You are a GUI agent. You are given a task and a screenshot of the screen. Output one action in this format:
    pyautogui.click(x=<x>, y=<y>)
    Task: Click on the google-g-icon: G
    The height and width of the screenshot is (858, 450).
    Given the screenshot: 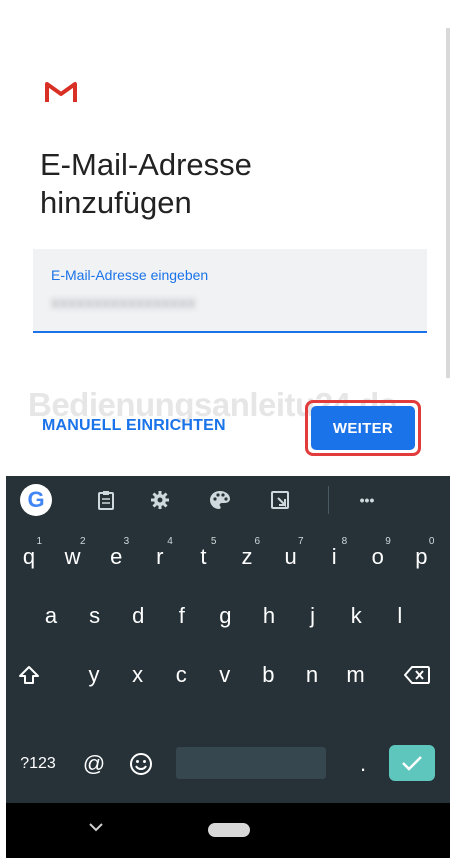 What is the action you would take?
    pyautogui.click(x=36, y=500)
    